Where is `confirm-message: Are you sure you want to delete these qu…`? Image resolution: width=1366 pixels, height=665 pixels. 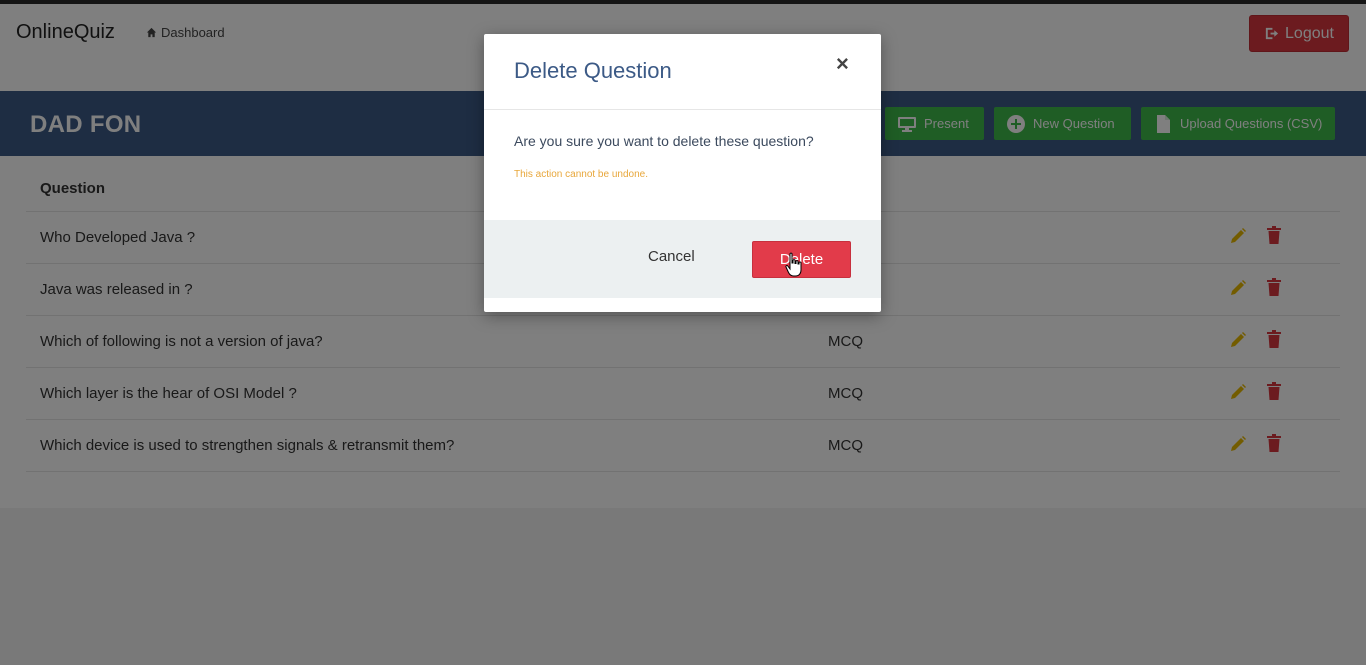
confirm-message: Are you sure you want to delete these qu… is located at coordinates (664, 141).